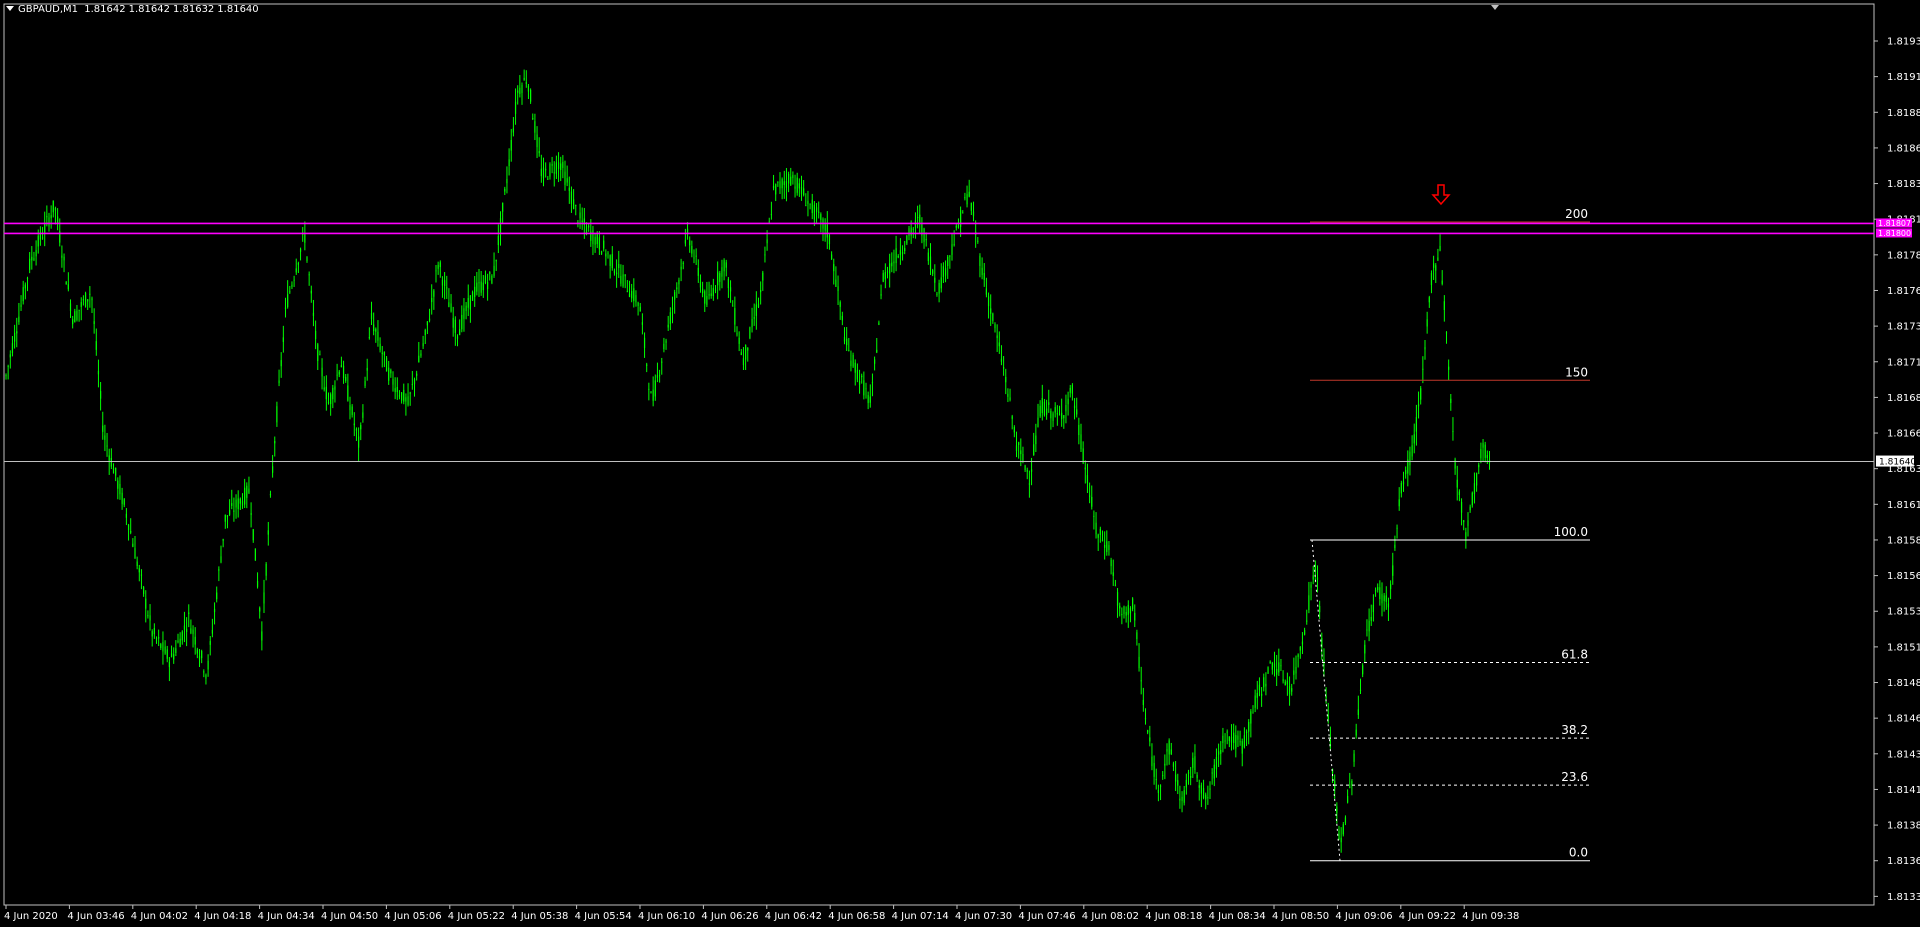  What do you see at coordinates (10, 8) in the screenshot?
I see `collapse-triangle-icon` at bounding box center [10, 8].